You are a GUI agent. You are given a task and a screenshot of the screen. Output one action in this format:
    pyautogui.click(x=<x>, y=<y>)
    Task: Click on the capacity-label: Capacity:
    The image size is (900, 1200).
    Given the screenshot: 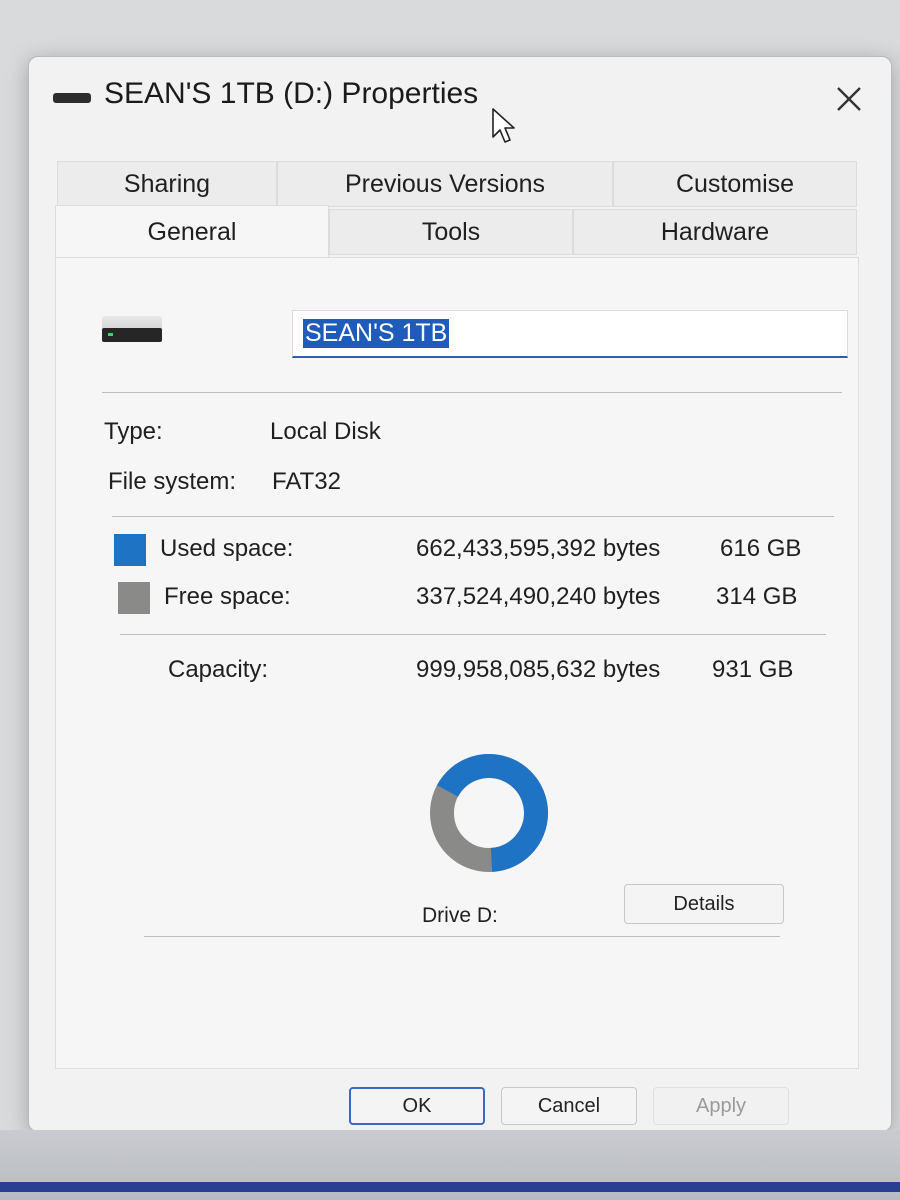 What is the action you would take?
    pyautogui.click(x=218, y=669)
    